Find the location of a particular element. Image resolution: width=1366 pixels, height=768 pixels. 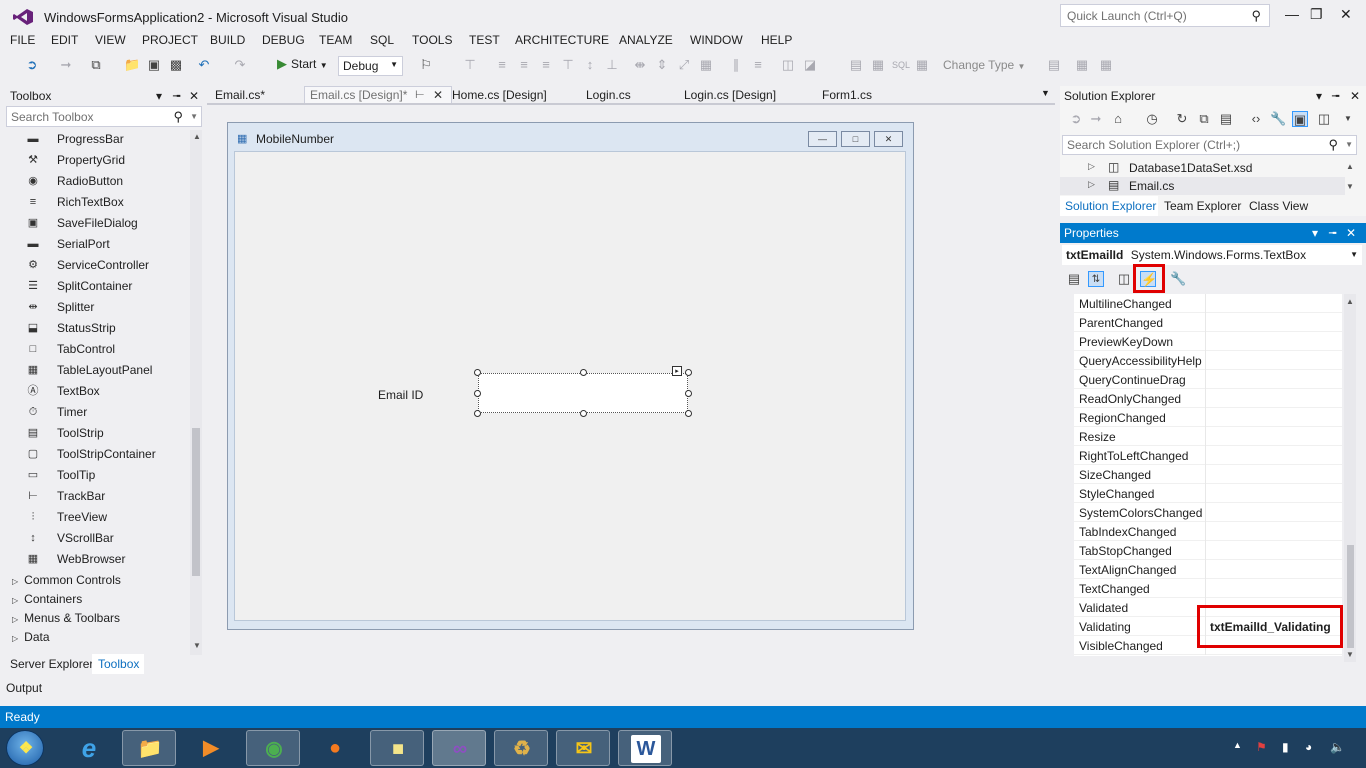

make-same-width-icon: ⇼ is located at coordinates (640, 65).